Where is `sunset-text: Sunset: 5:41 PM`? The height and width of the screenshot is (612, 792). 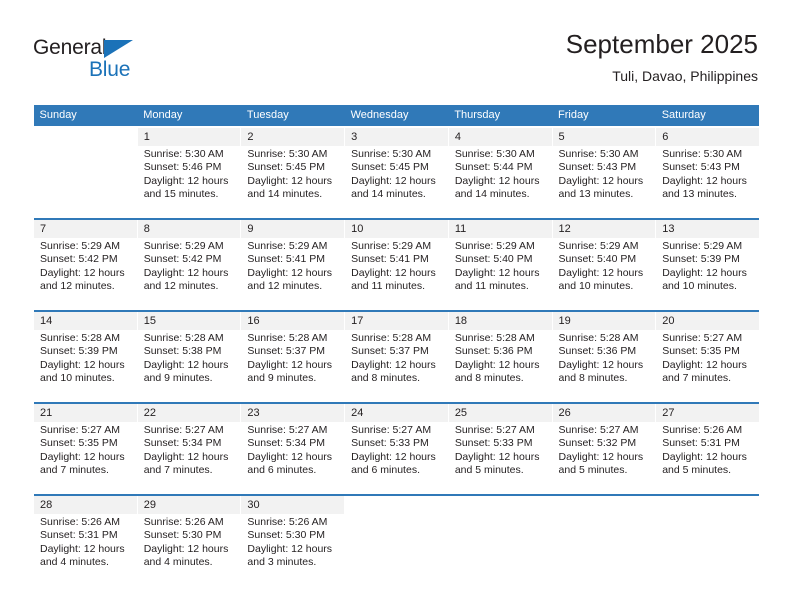 sunset-text: Sunset: 5:41 PM is located at coordinates (390, 259).